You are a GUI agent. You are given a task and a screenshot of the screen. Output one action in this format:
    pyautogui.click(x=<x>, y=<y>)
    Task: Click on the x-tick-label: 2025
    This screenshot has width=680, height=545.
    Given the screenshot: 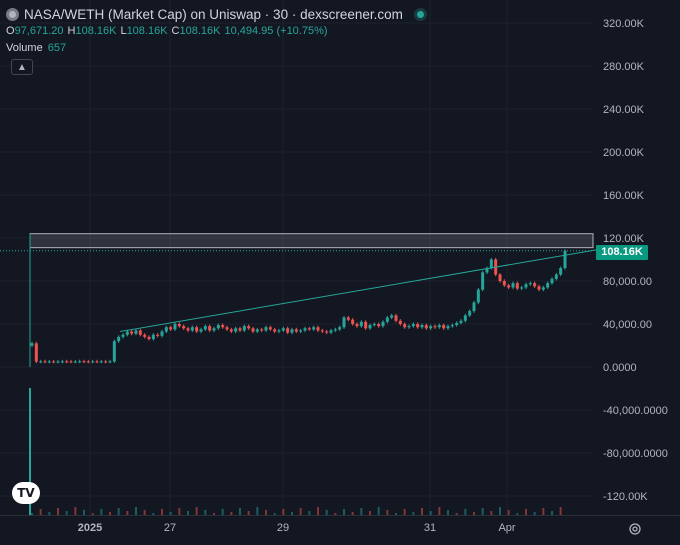 What is the action you would take?
    pyautogui.click(x=90, y=528)
    